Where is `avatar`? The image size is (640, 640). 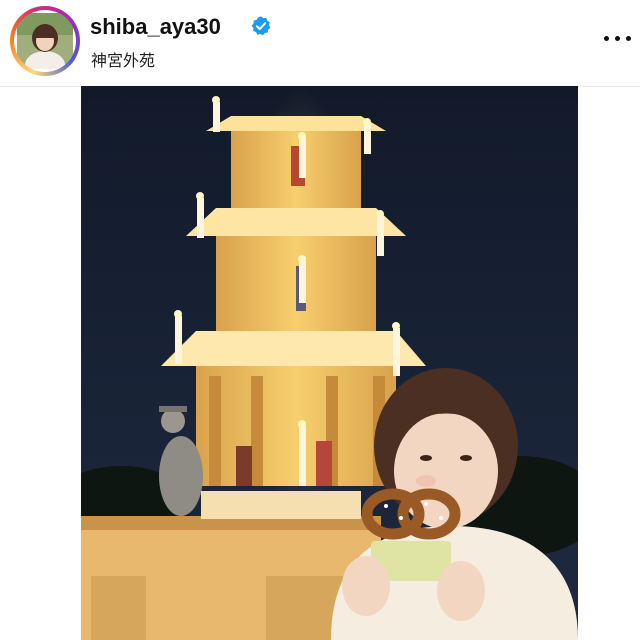
avatar is located at coordinates (45, 41).